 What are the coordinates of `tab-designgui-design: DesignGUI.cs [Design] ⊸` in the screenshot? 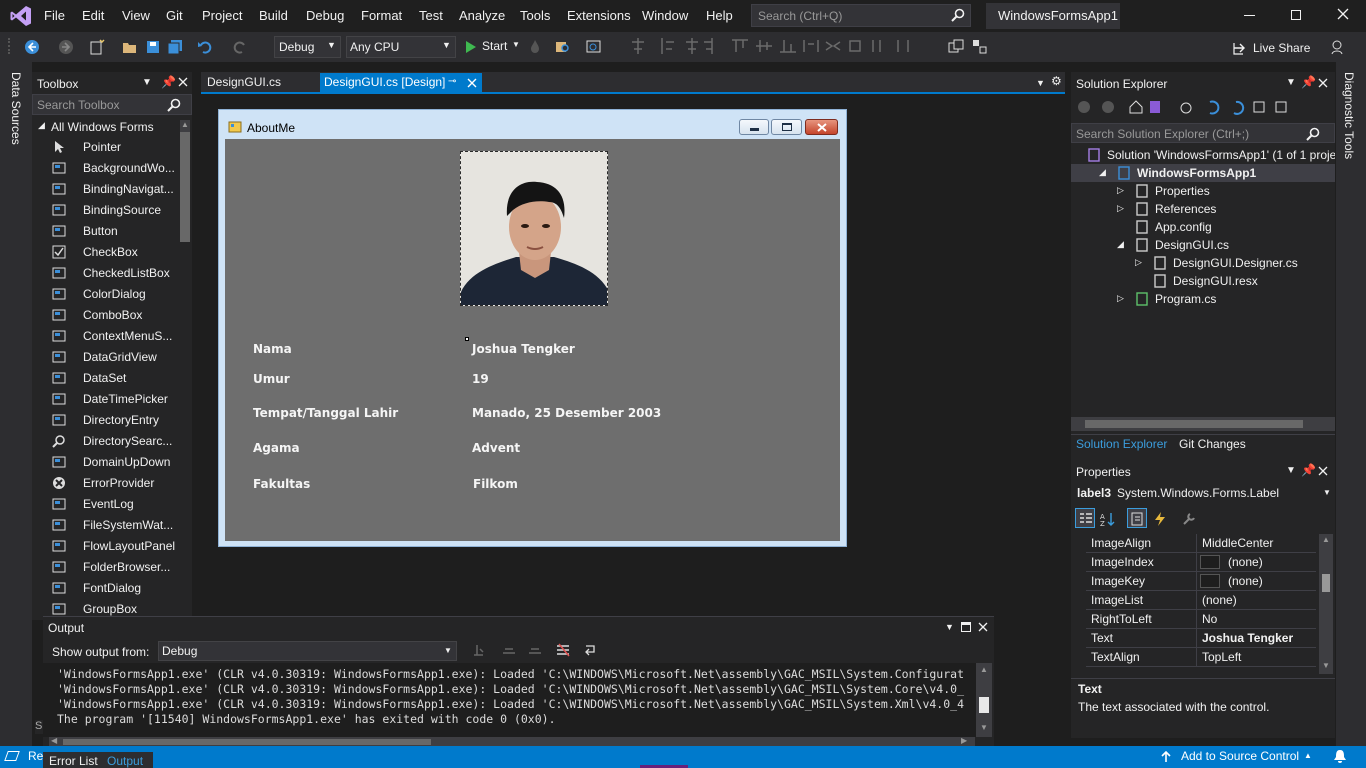 It's located at (401, 82).